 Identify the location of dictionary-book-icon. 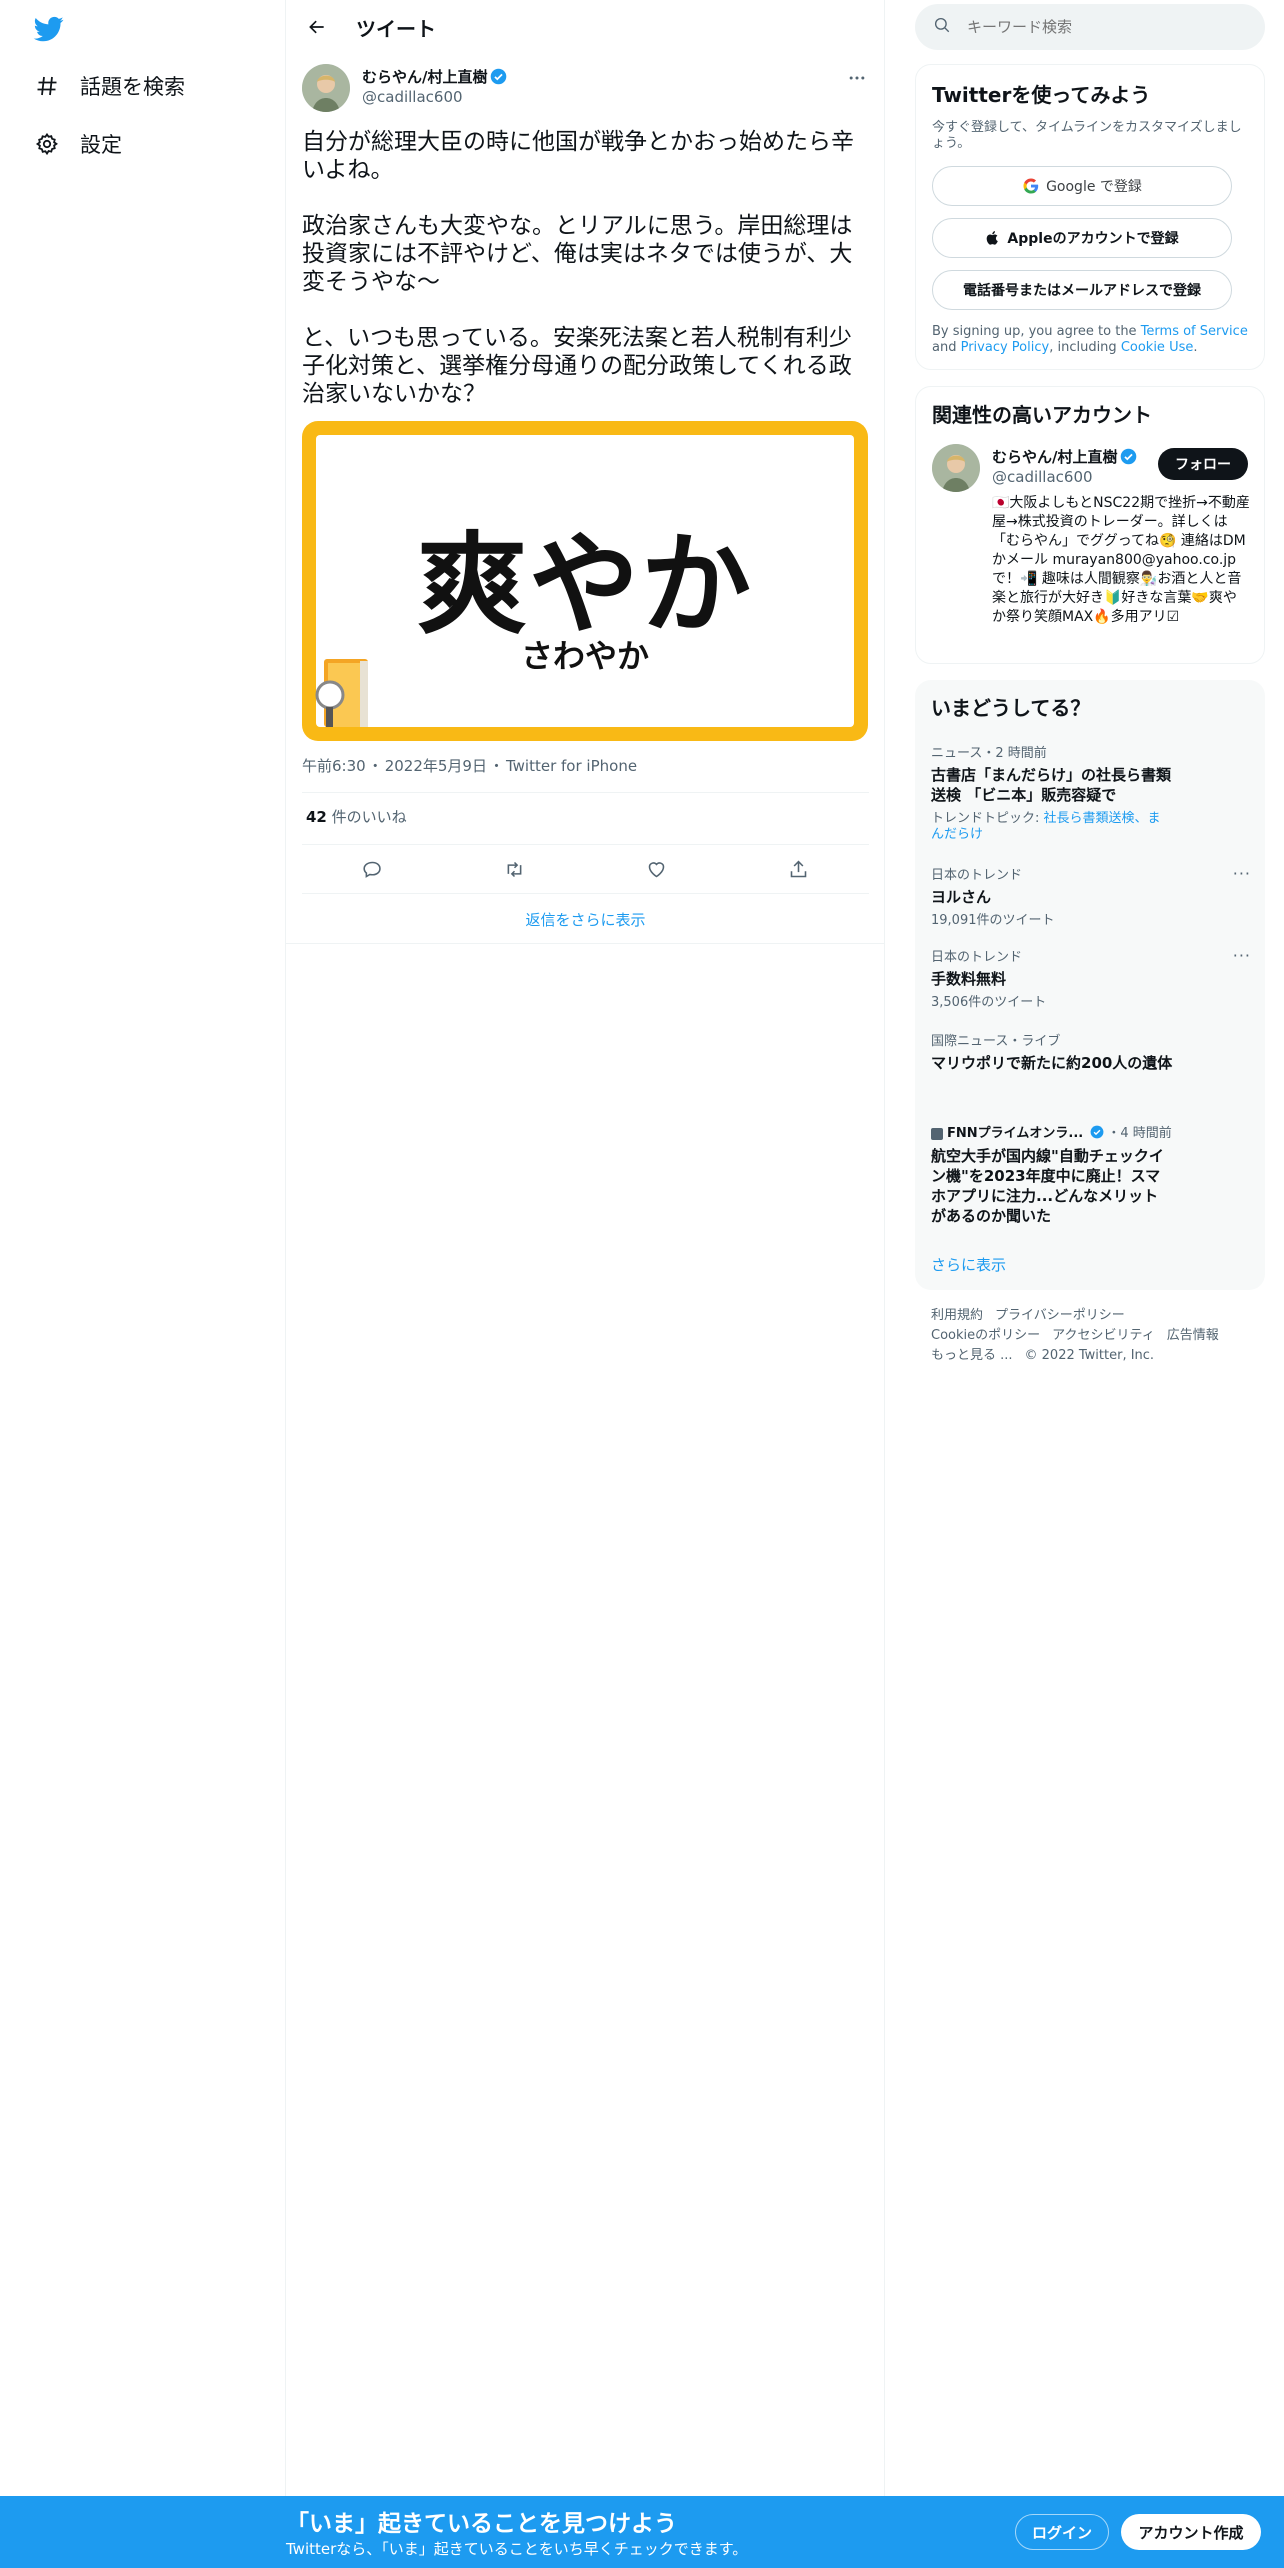
(343, 693).